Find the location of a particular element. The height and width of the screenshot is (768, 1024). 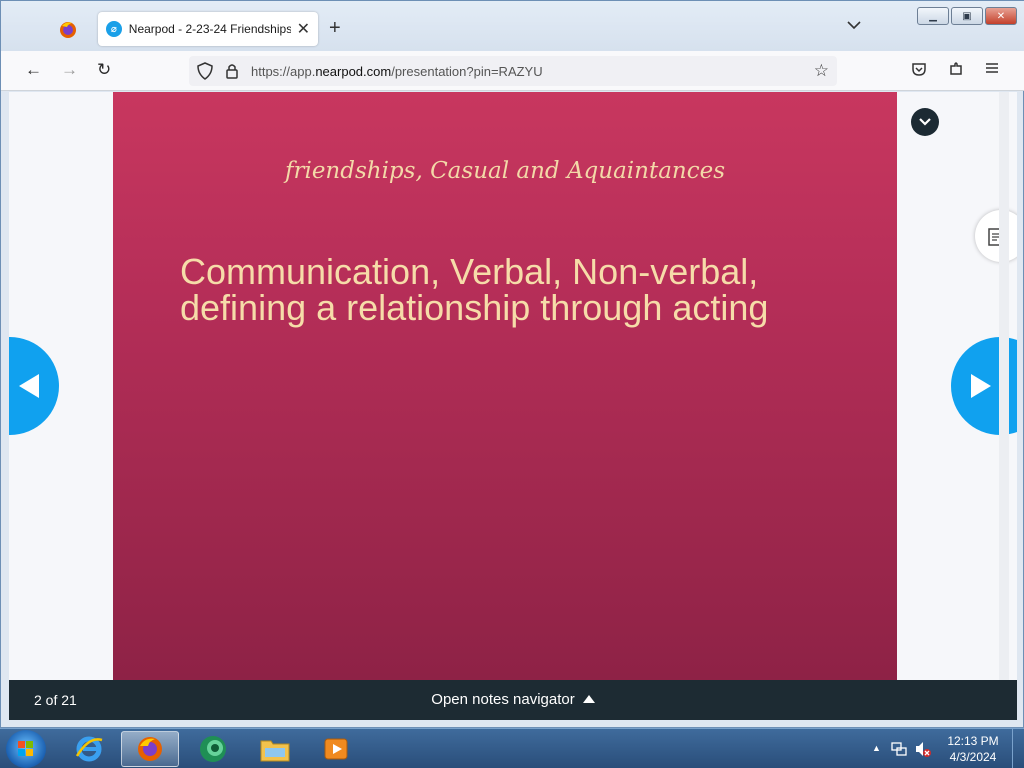

taskbar-media-player is located at coordinates (336, 749).